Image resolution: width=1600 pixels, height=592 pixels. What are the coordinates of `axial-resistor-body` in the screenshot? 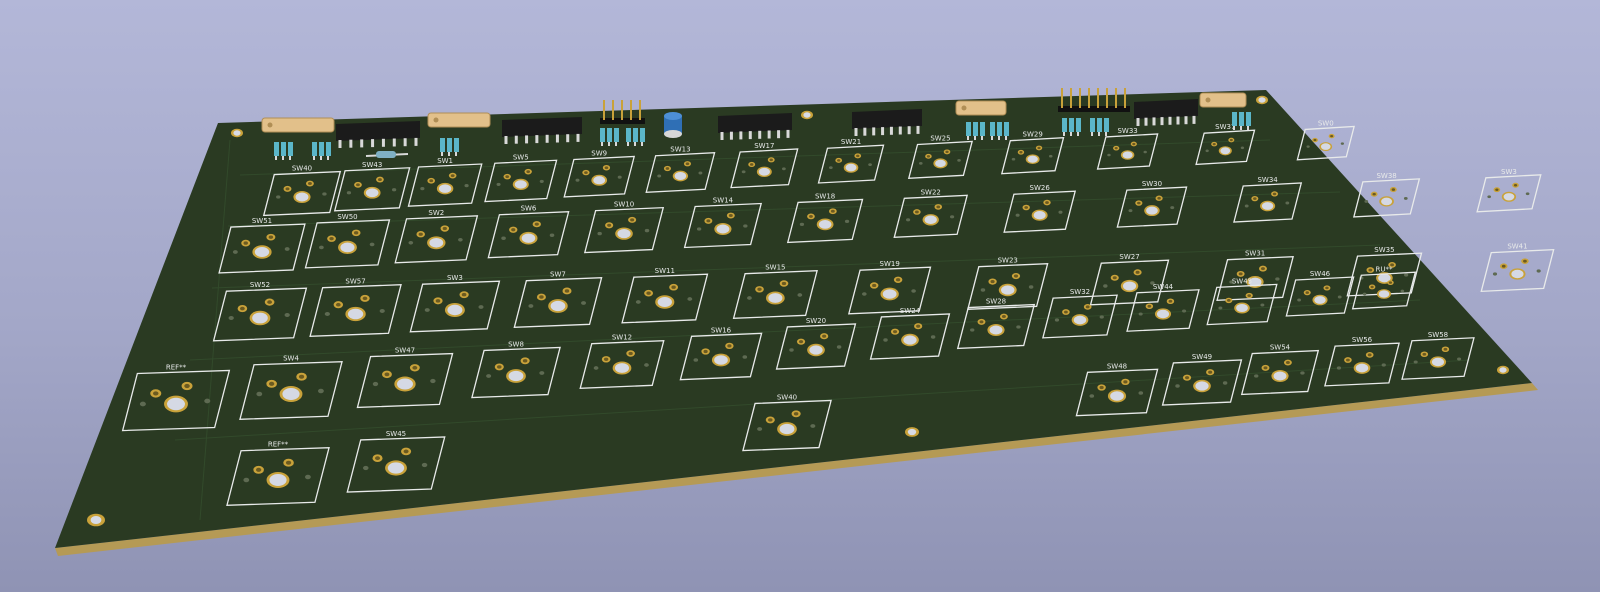 It's located at (386, 154).